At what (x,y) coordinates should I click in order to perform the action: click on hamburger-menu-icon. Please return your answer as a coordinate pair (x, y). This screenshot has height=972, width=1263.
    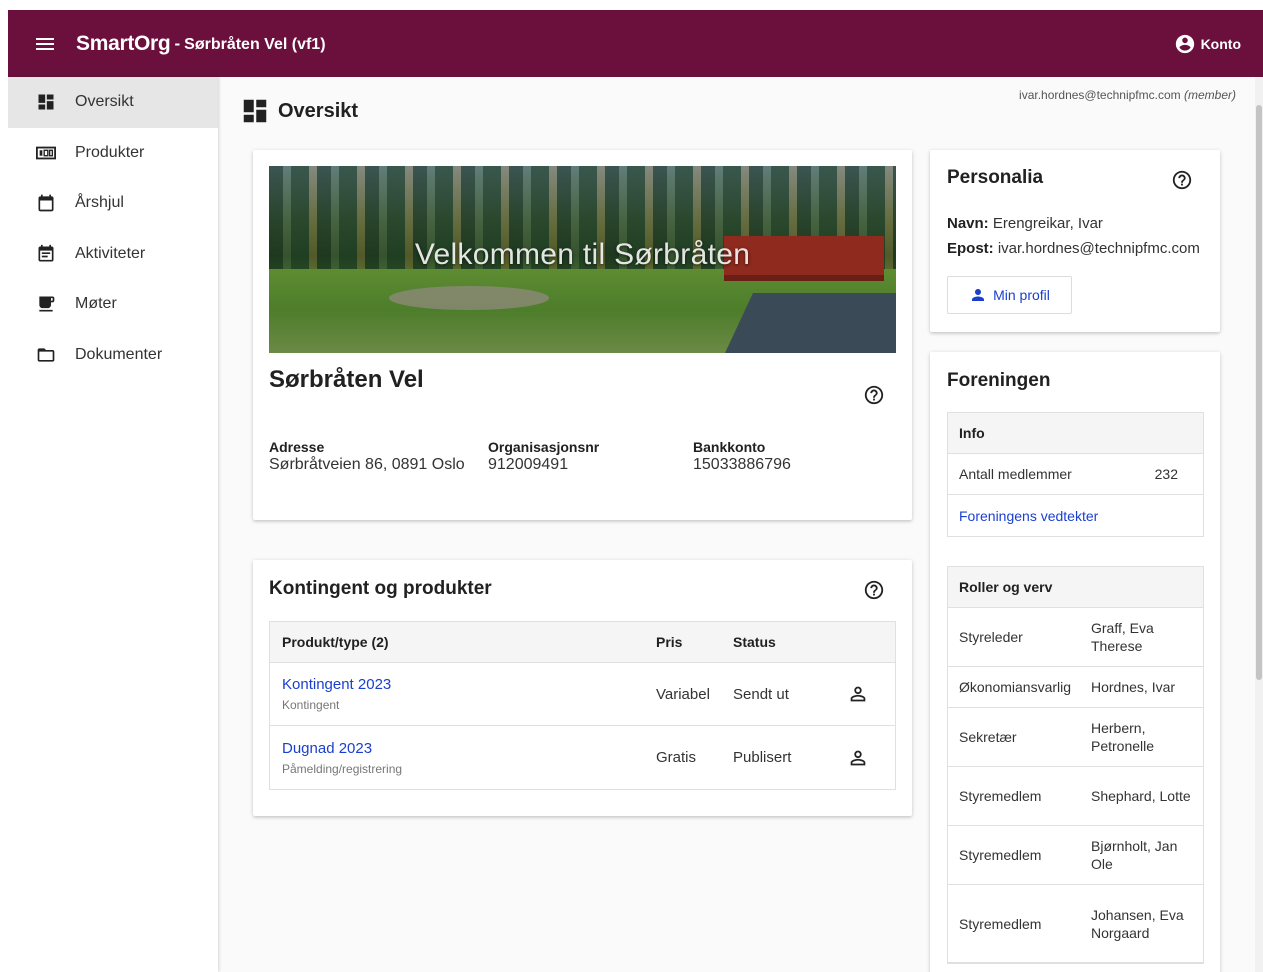
    Looking at the image, I should click on (47, 44).